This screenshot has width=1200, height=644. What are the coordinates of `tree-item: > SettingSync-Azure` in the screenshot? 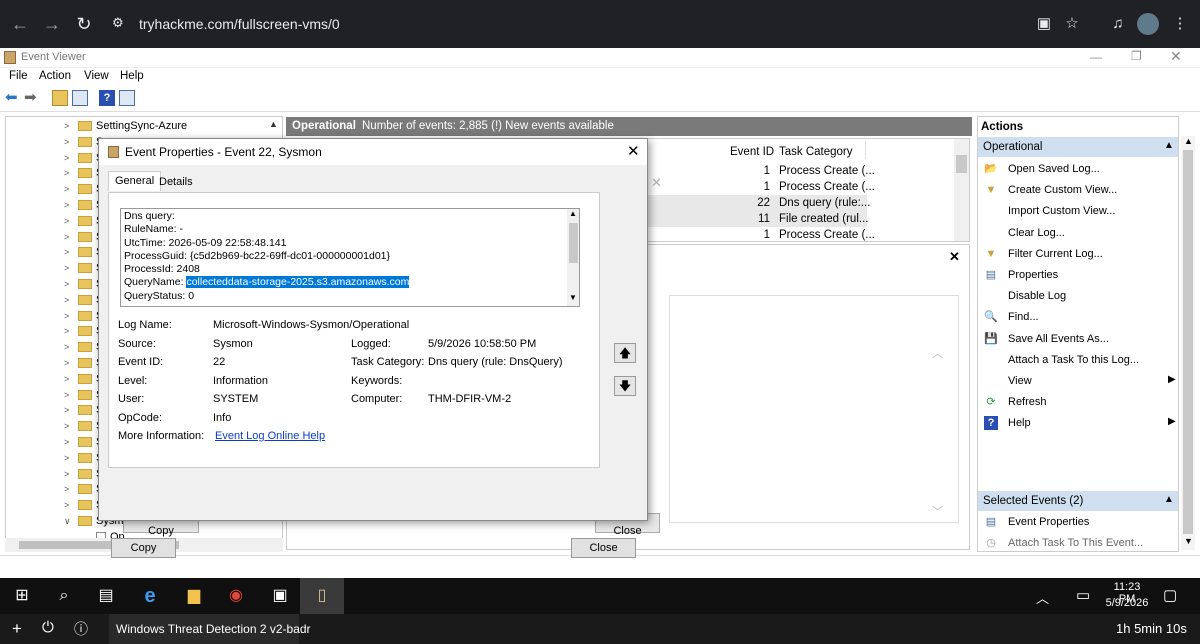 It's located at (141, 127).